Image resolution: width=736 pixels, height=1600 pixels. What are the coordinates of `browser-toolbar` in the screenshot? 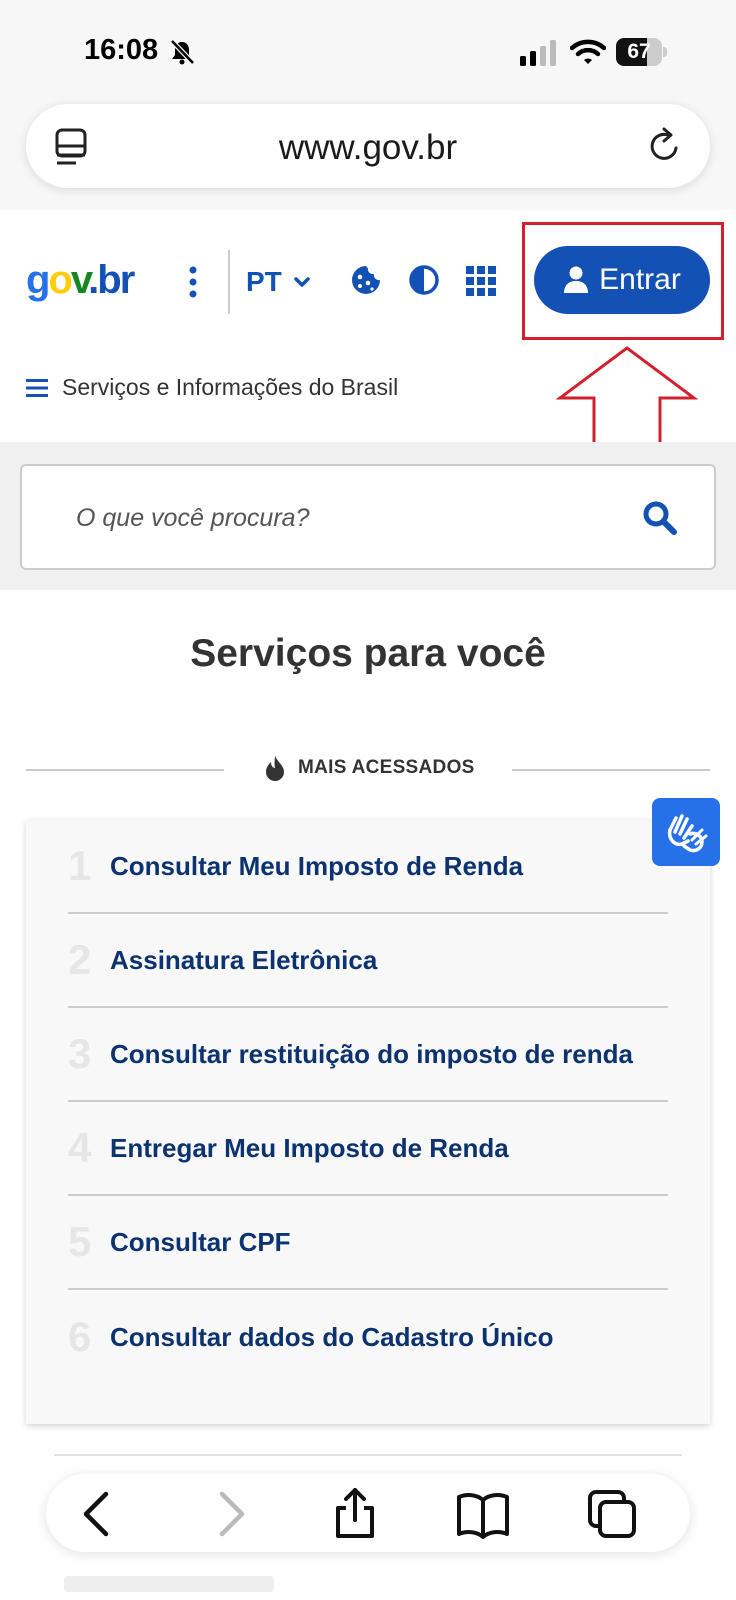 It's located at (368, 1513).